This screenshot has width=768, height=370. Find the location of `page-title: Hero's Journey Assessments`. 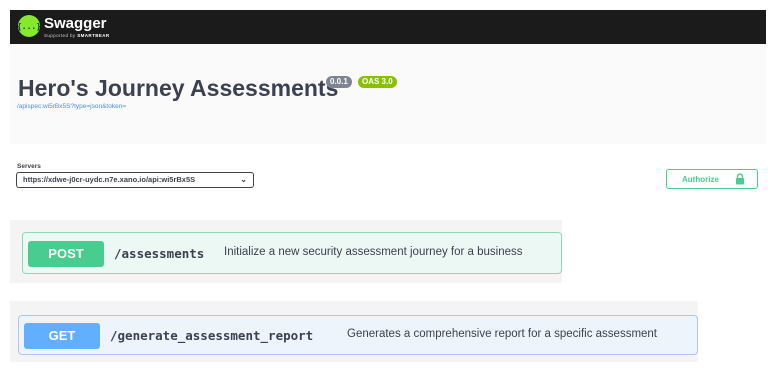

page-title: Hero's Journey Assessments is located at coordinates (178, 88).